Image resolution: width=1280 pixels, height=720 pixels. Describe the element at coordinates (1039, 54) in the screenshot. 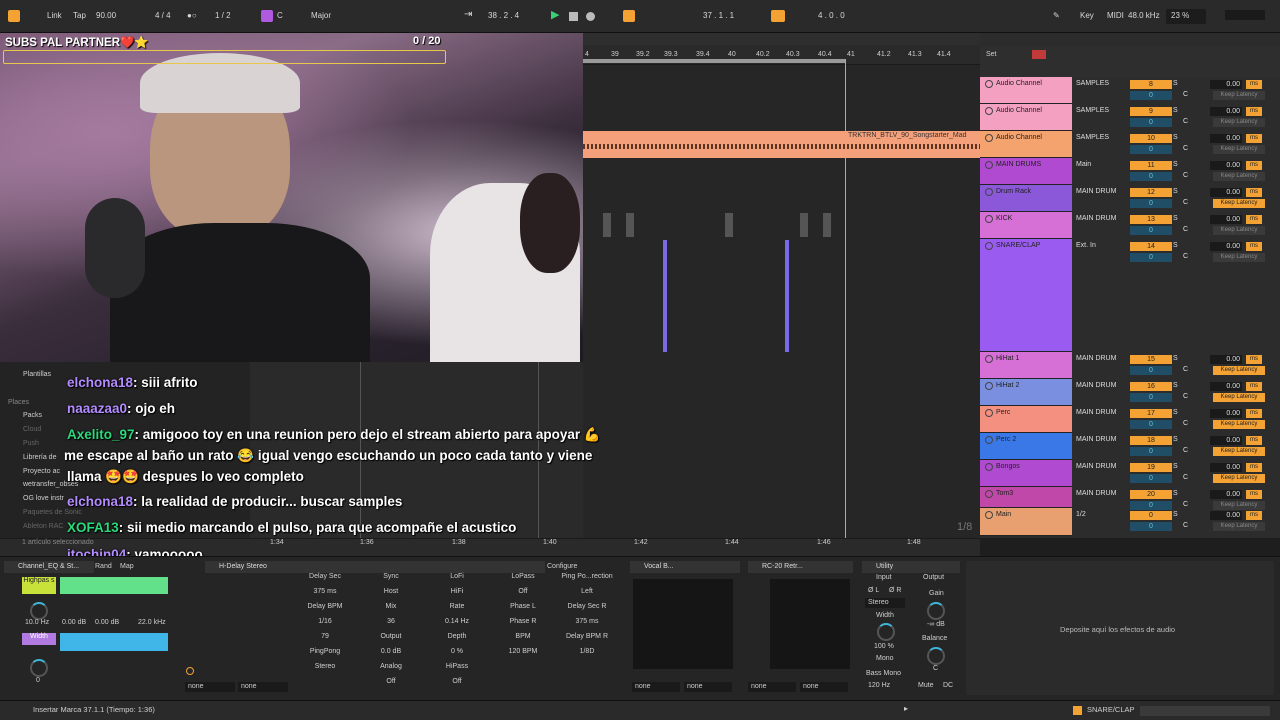

I see `record-arm-icon` at that location.